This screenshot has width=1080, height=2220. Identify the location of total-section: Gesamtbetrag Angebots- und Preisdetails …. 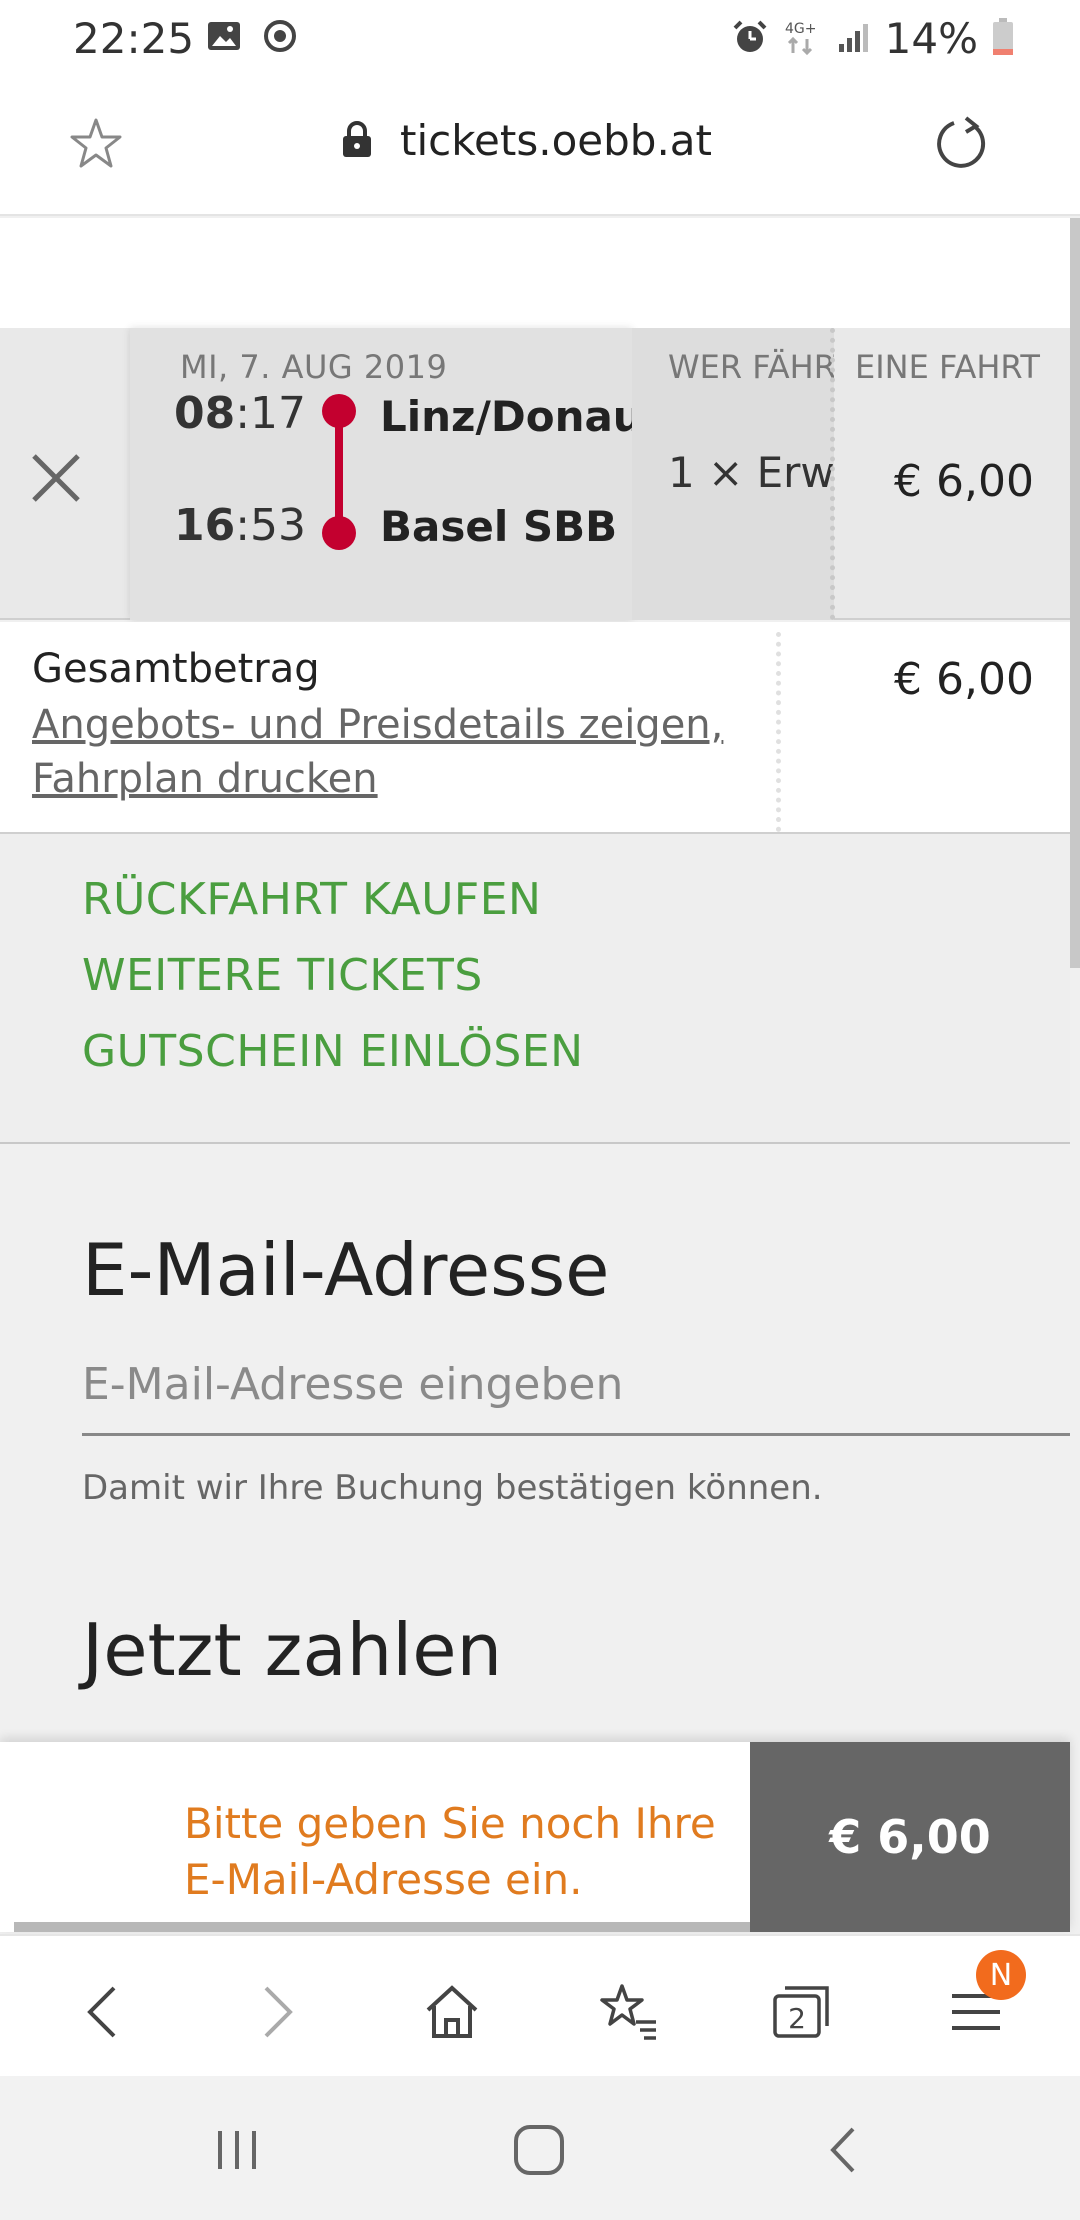
(535, 728).